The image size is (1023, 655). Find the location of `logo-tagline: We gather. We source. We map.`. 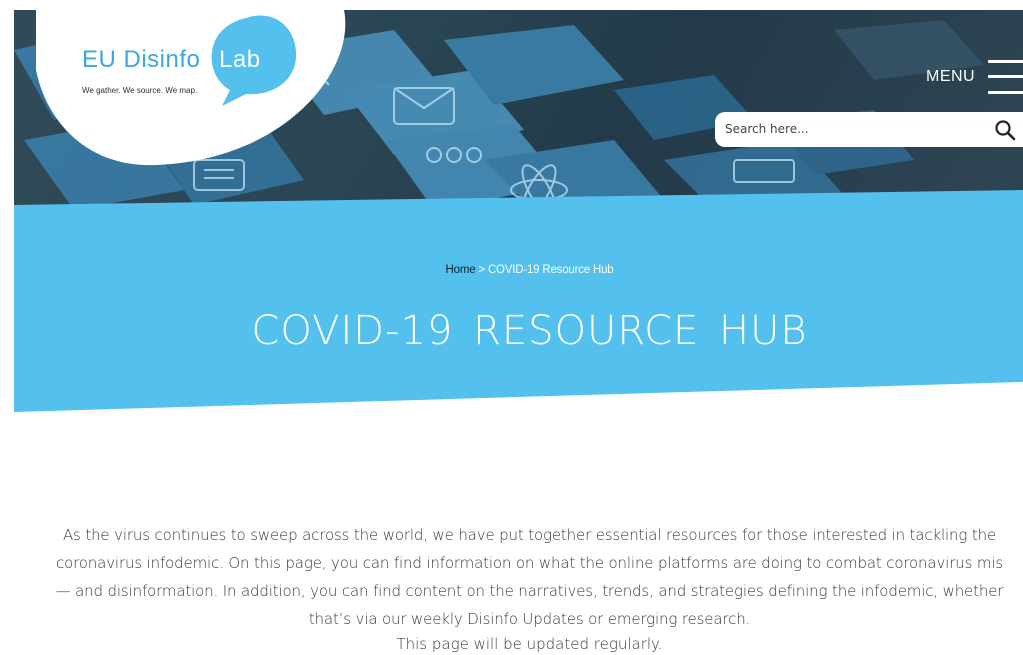

logo-tagline: We gather. We source. We map. is located at coordinates (140, 90).